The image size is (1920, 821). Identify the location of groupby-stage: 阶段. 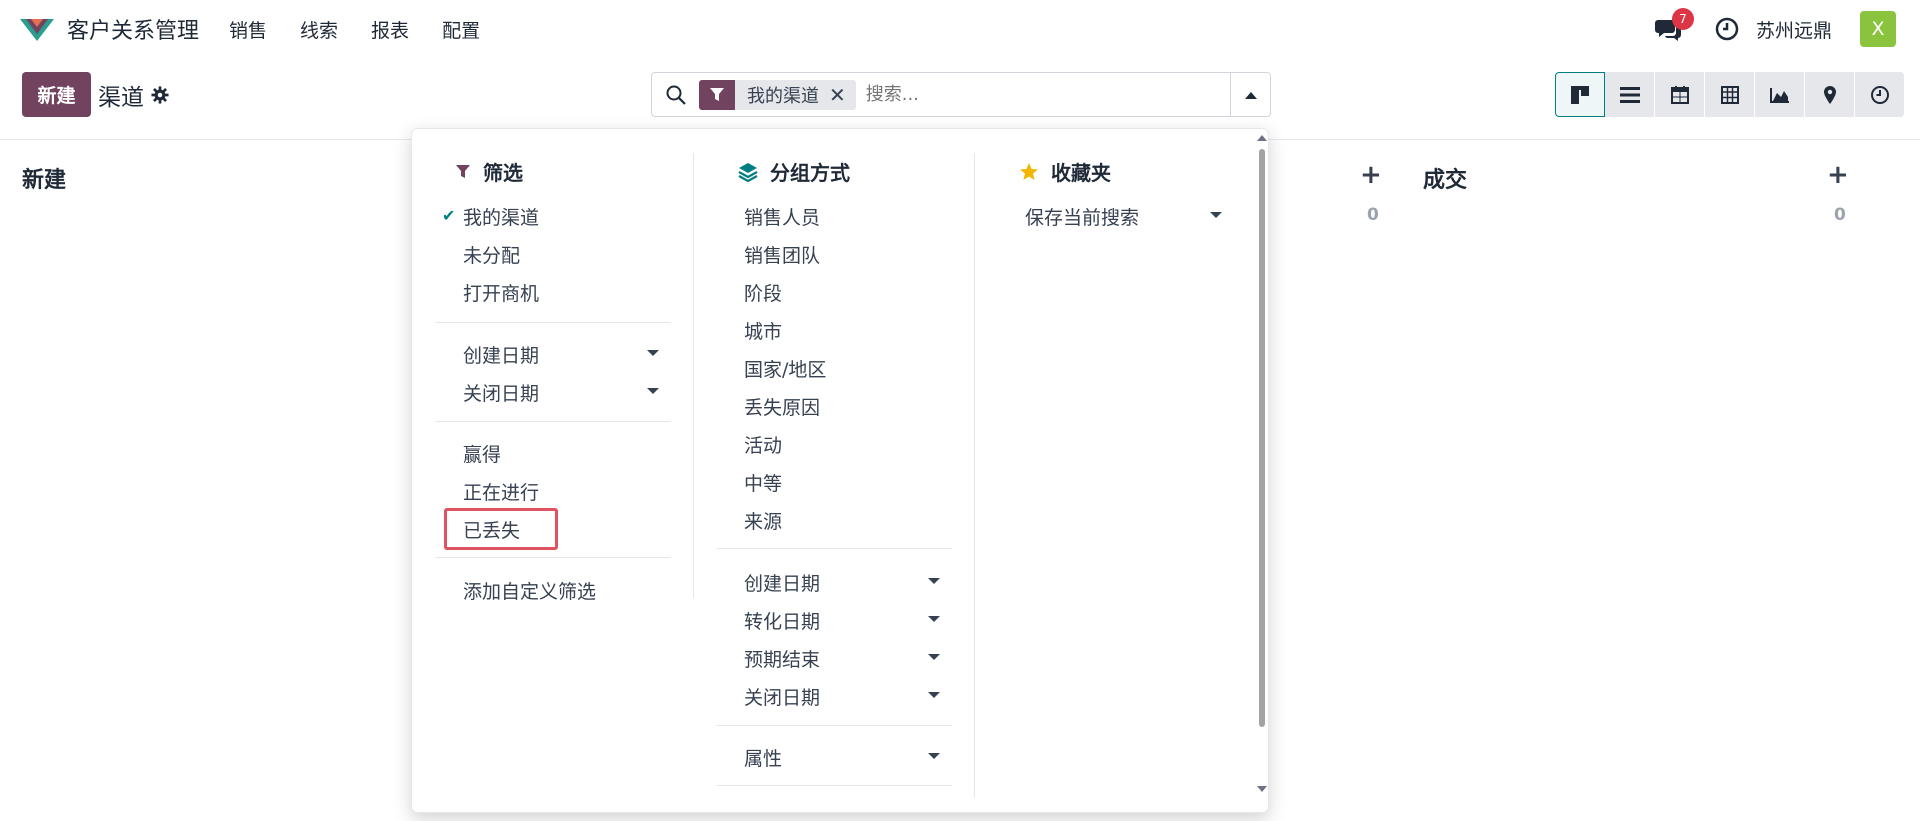
(763, 292).